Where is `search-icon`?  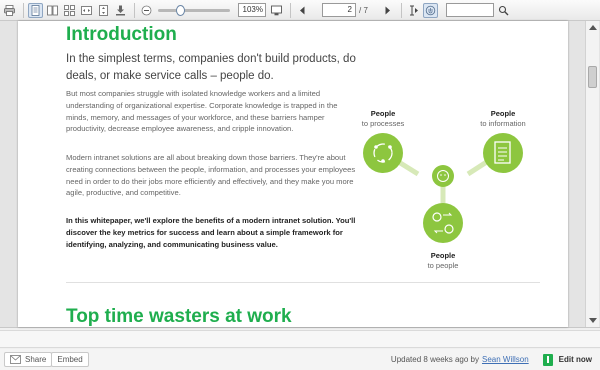 search-icon is located at coordinates (503, 10).